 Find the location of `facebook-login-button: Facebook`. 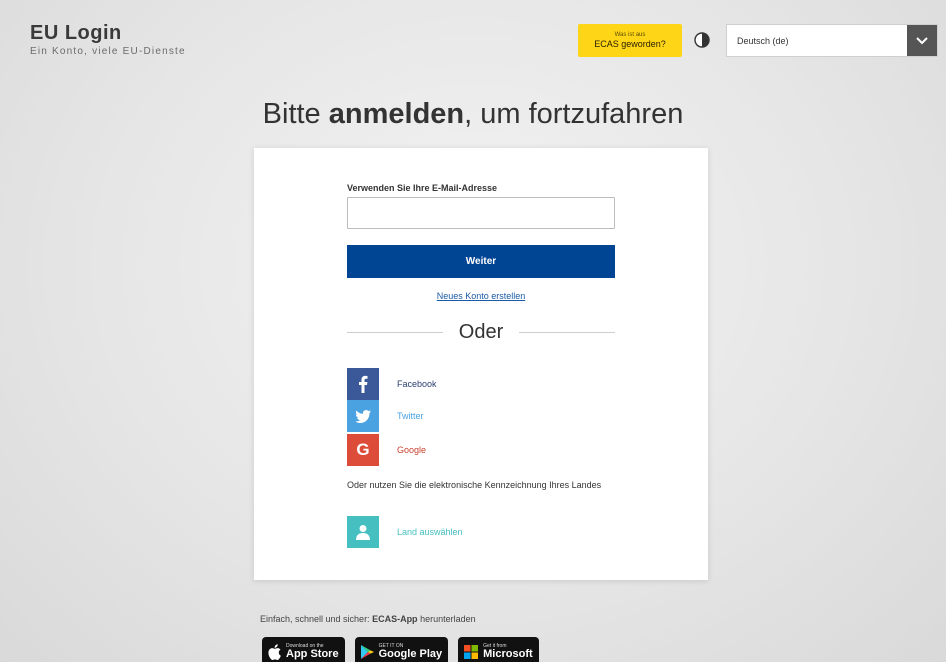

facebook-login-button: Facebook is located at coordinates (481, 384).